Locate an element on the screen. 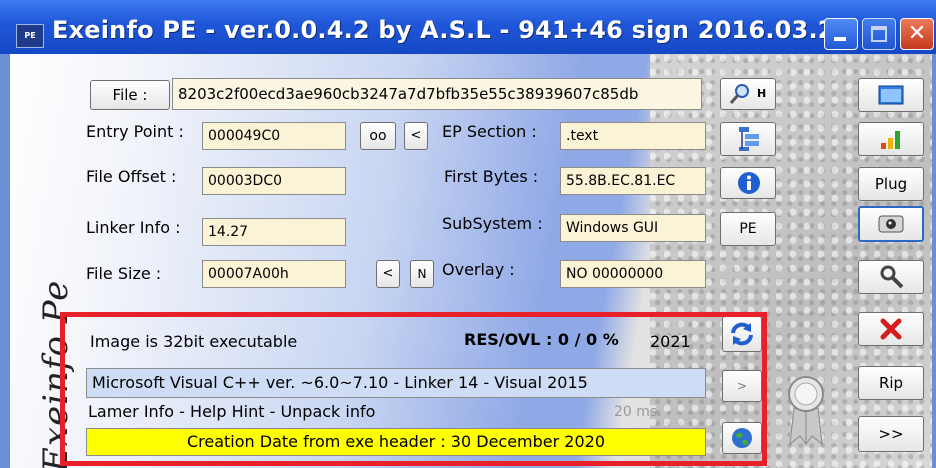 This screenshot has height=468, width=936. minimize-icon is located at coordinates (840, 39).